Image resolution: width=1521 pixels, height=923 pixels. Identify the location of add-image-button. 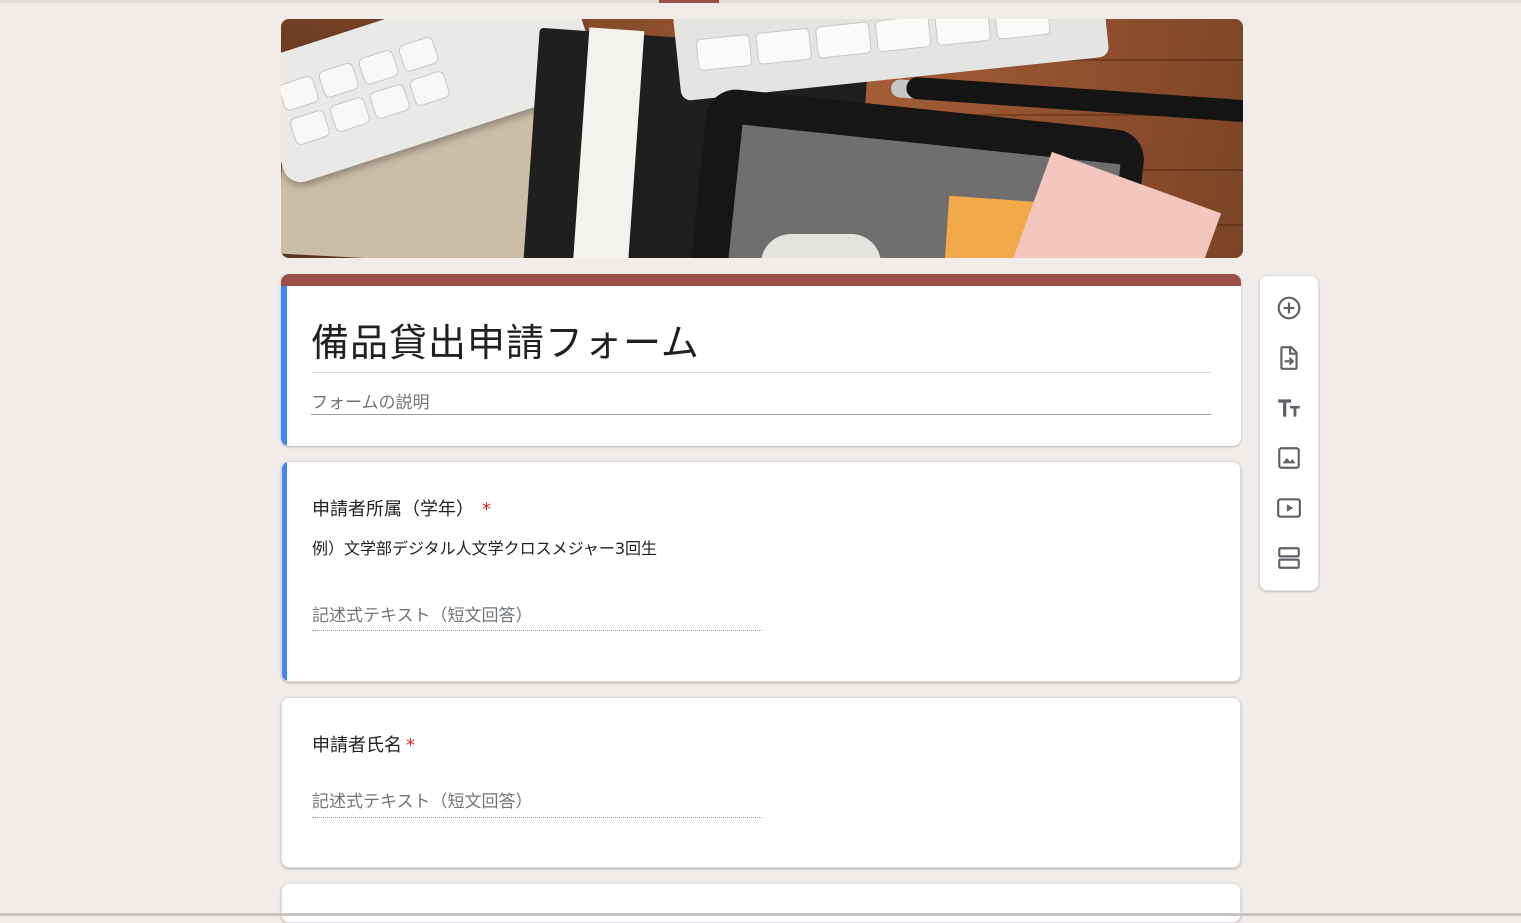
(1289, 458).